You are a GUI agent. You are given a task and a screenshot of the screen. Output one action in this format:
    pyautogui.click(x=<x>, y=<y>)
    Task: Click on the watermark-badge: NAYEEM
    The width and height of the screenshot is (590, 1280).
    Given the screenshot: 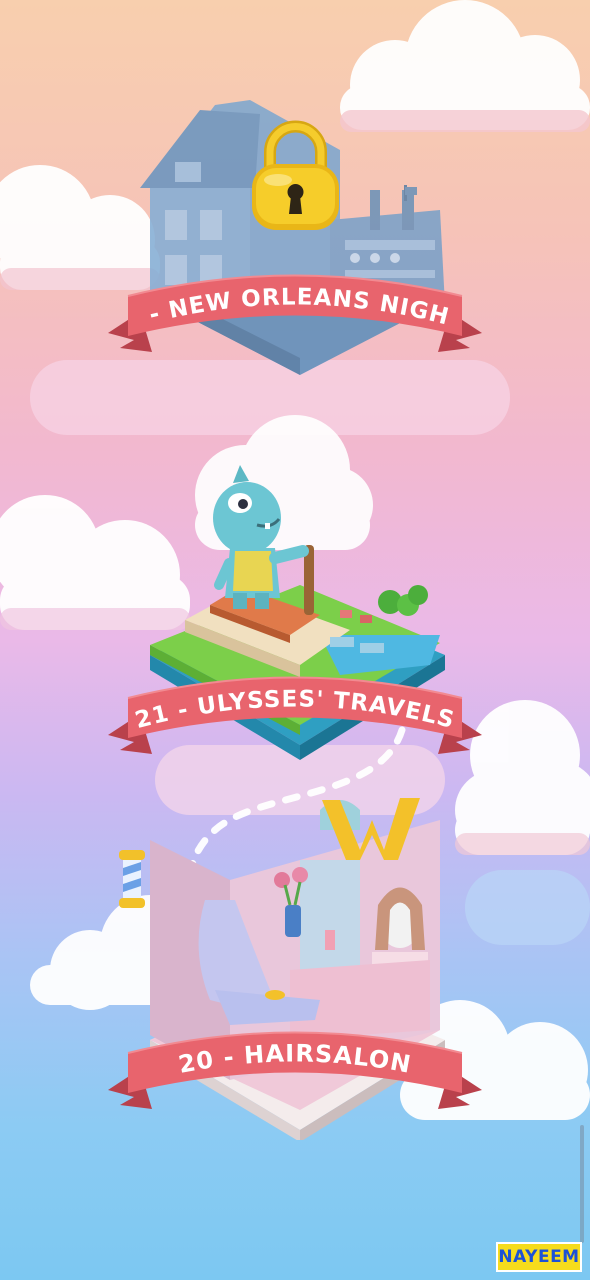 What is the action you would take?
    pyautogui.click(x=539, y=1257)
    